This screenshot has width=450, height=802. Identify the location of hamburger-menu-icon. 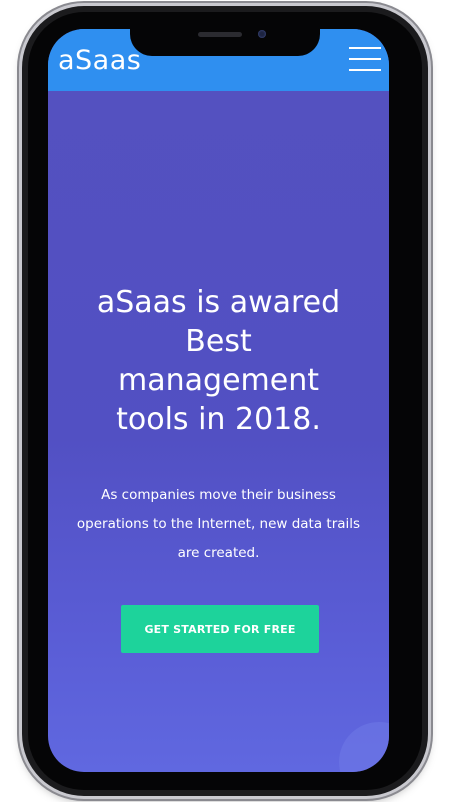
(365, 59).